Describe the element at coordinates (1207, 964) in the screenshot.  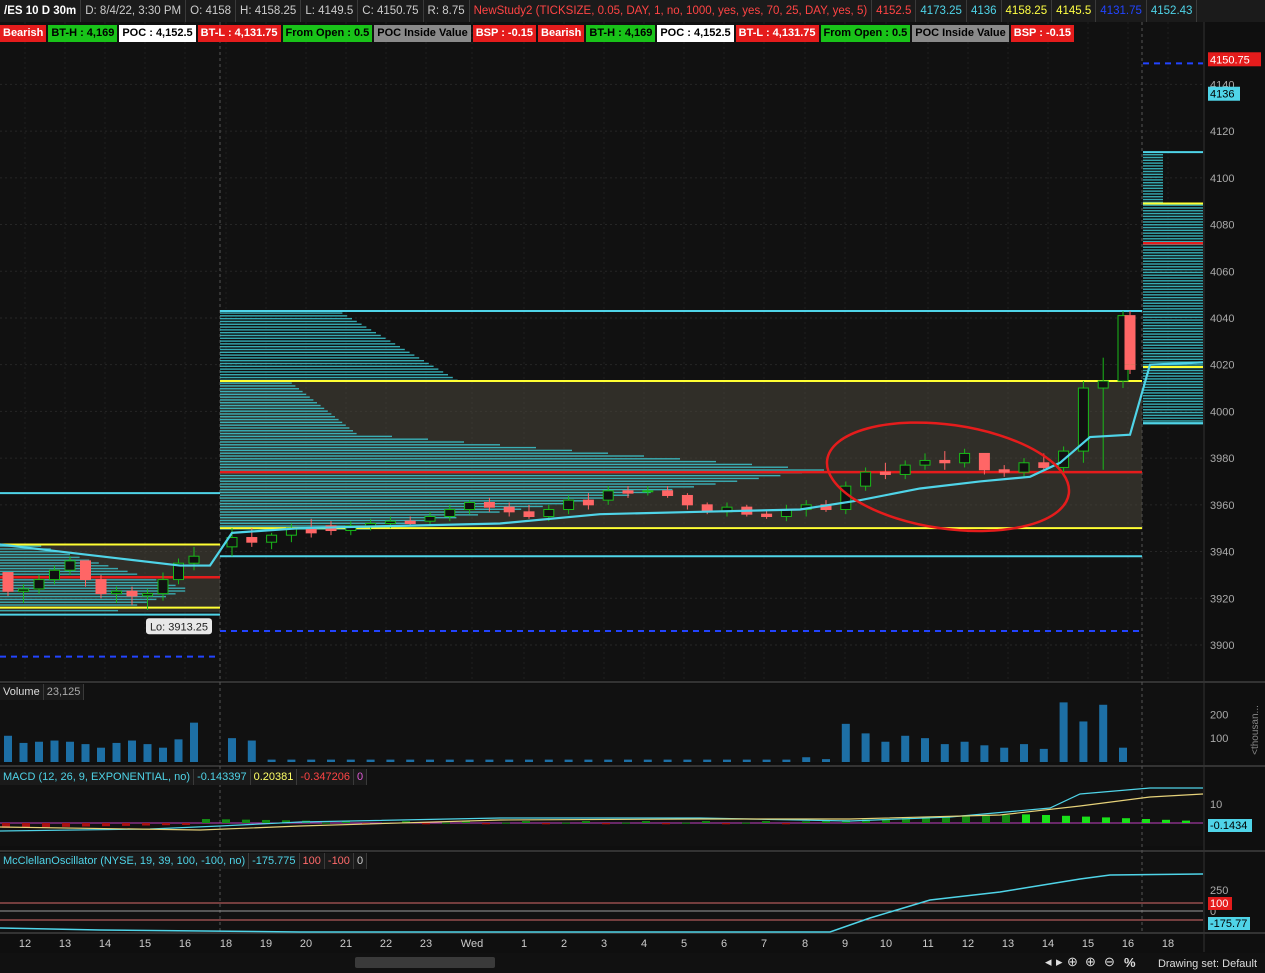
I see `drawing-set-label: Drawing set: Default` at that location.